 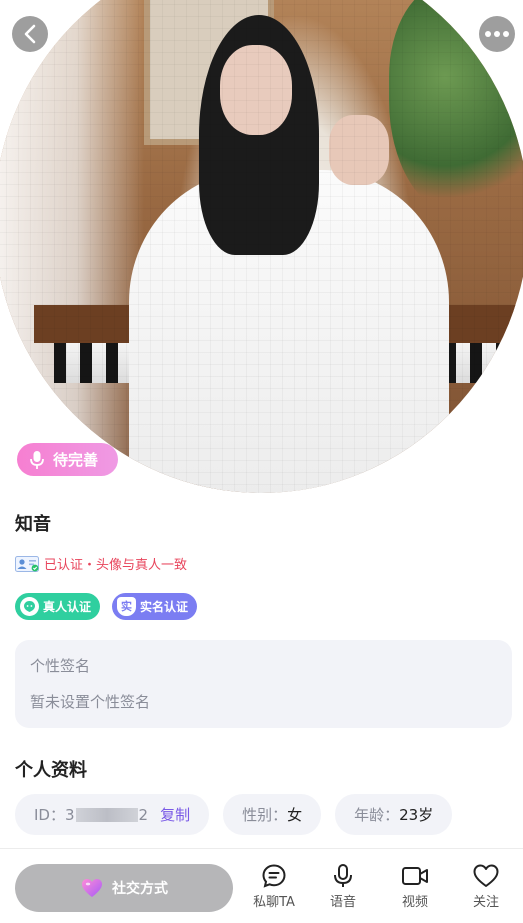 I want to click on real-person-badge: 真人认证, so click(x=58, y=606).